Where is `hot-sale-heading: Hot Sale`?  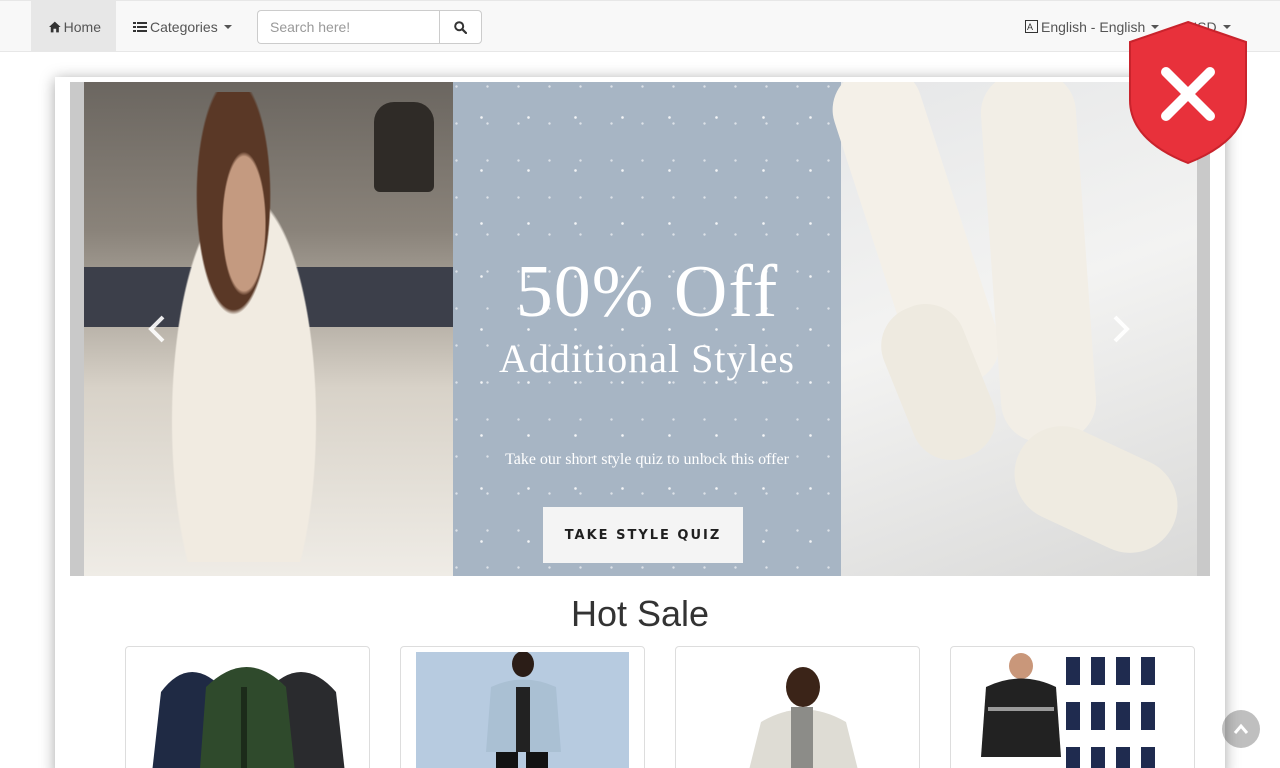 hot-sale-heading: Hot Sale is located at coordinates (640, 613).